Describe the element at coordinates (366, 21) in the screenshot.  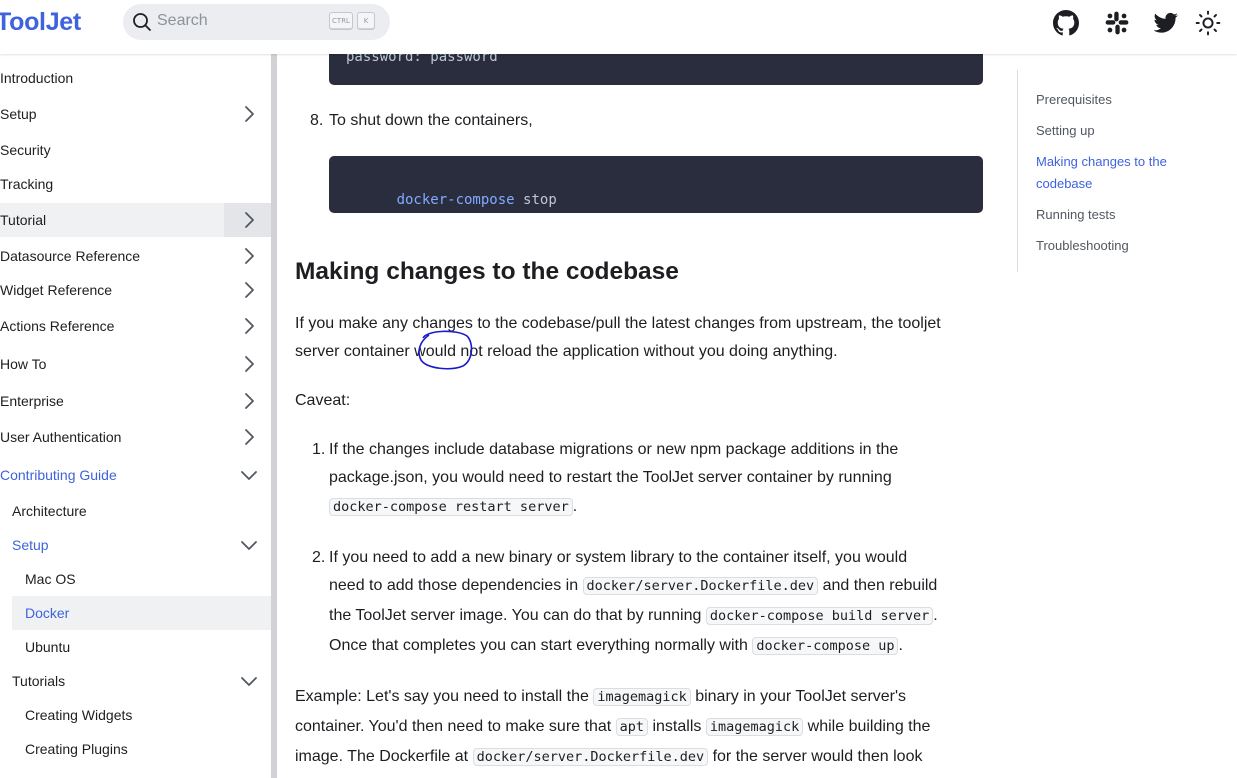
I see `kbd-k: K` at that location.